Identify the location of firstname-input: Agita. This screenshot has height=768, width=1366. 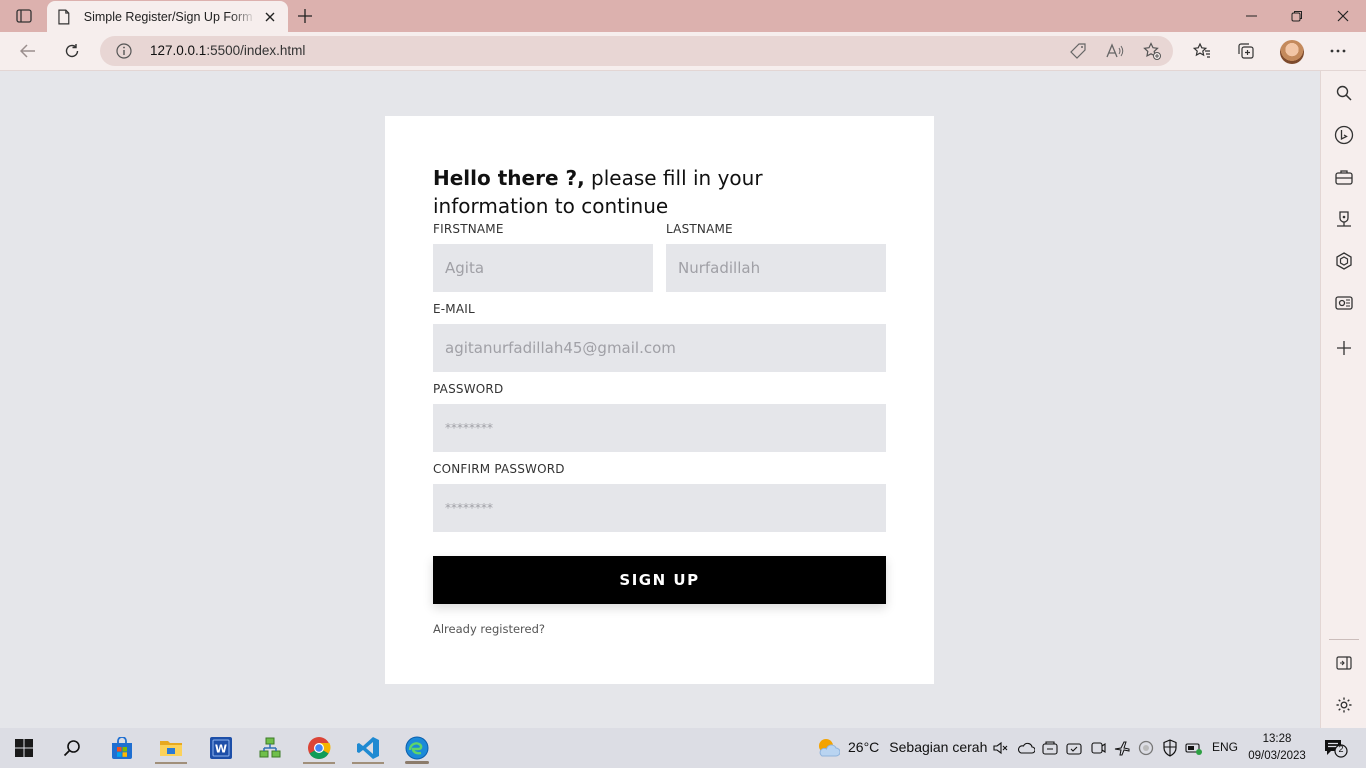
(543, 268).